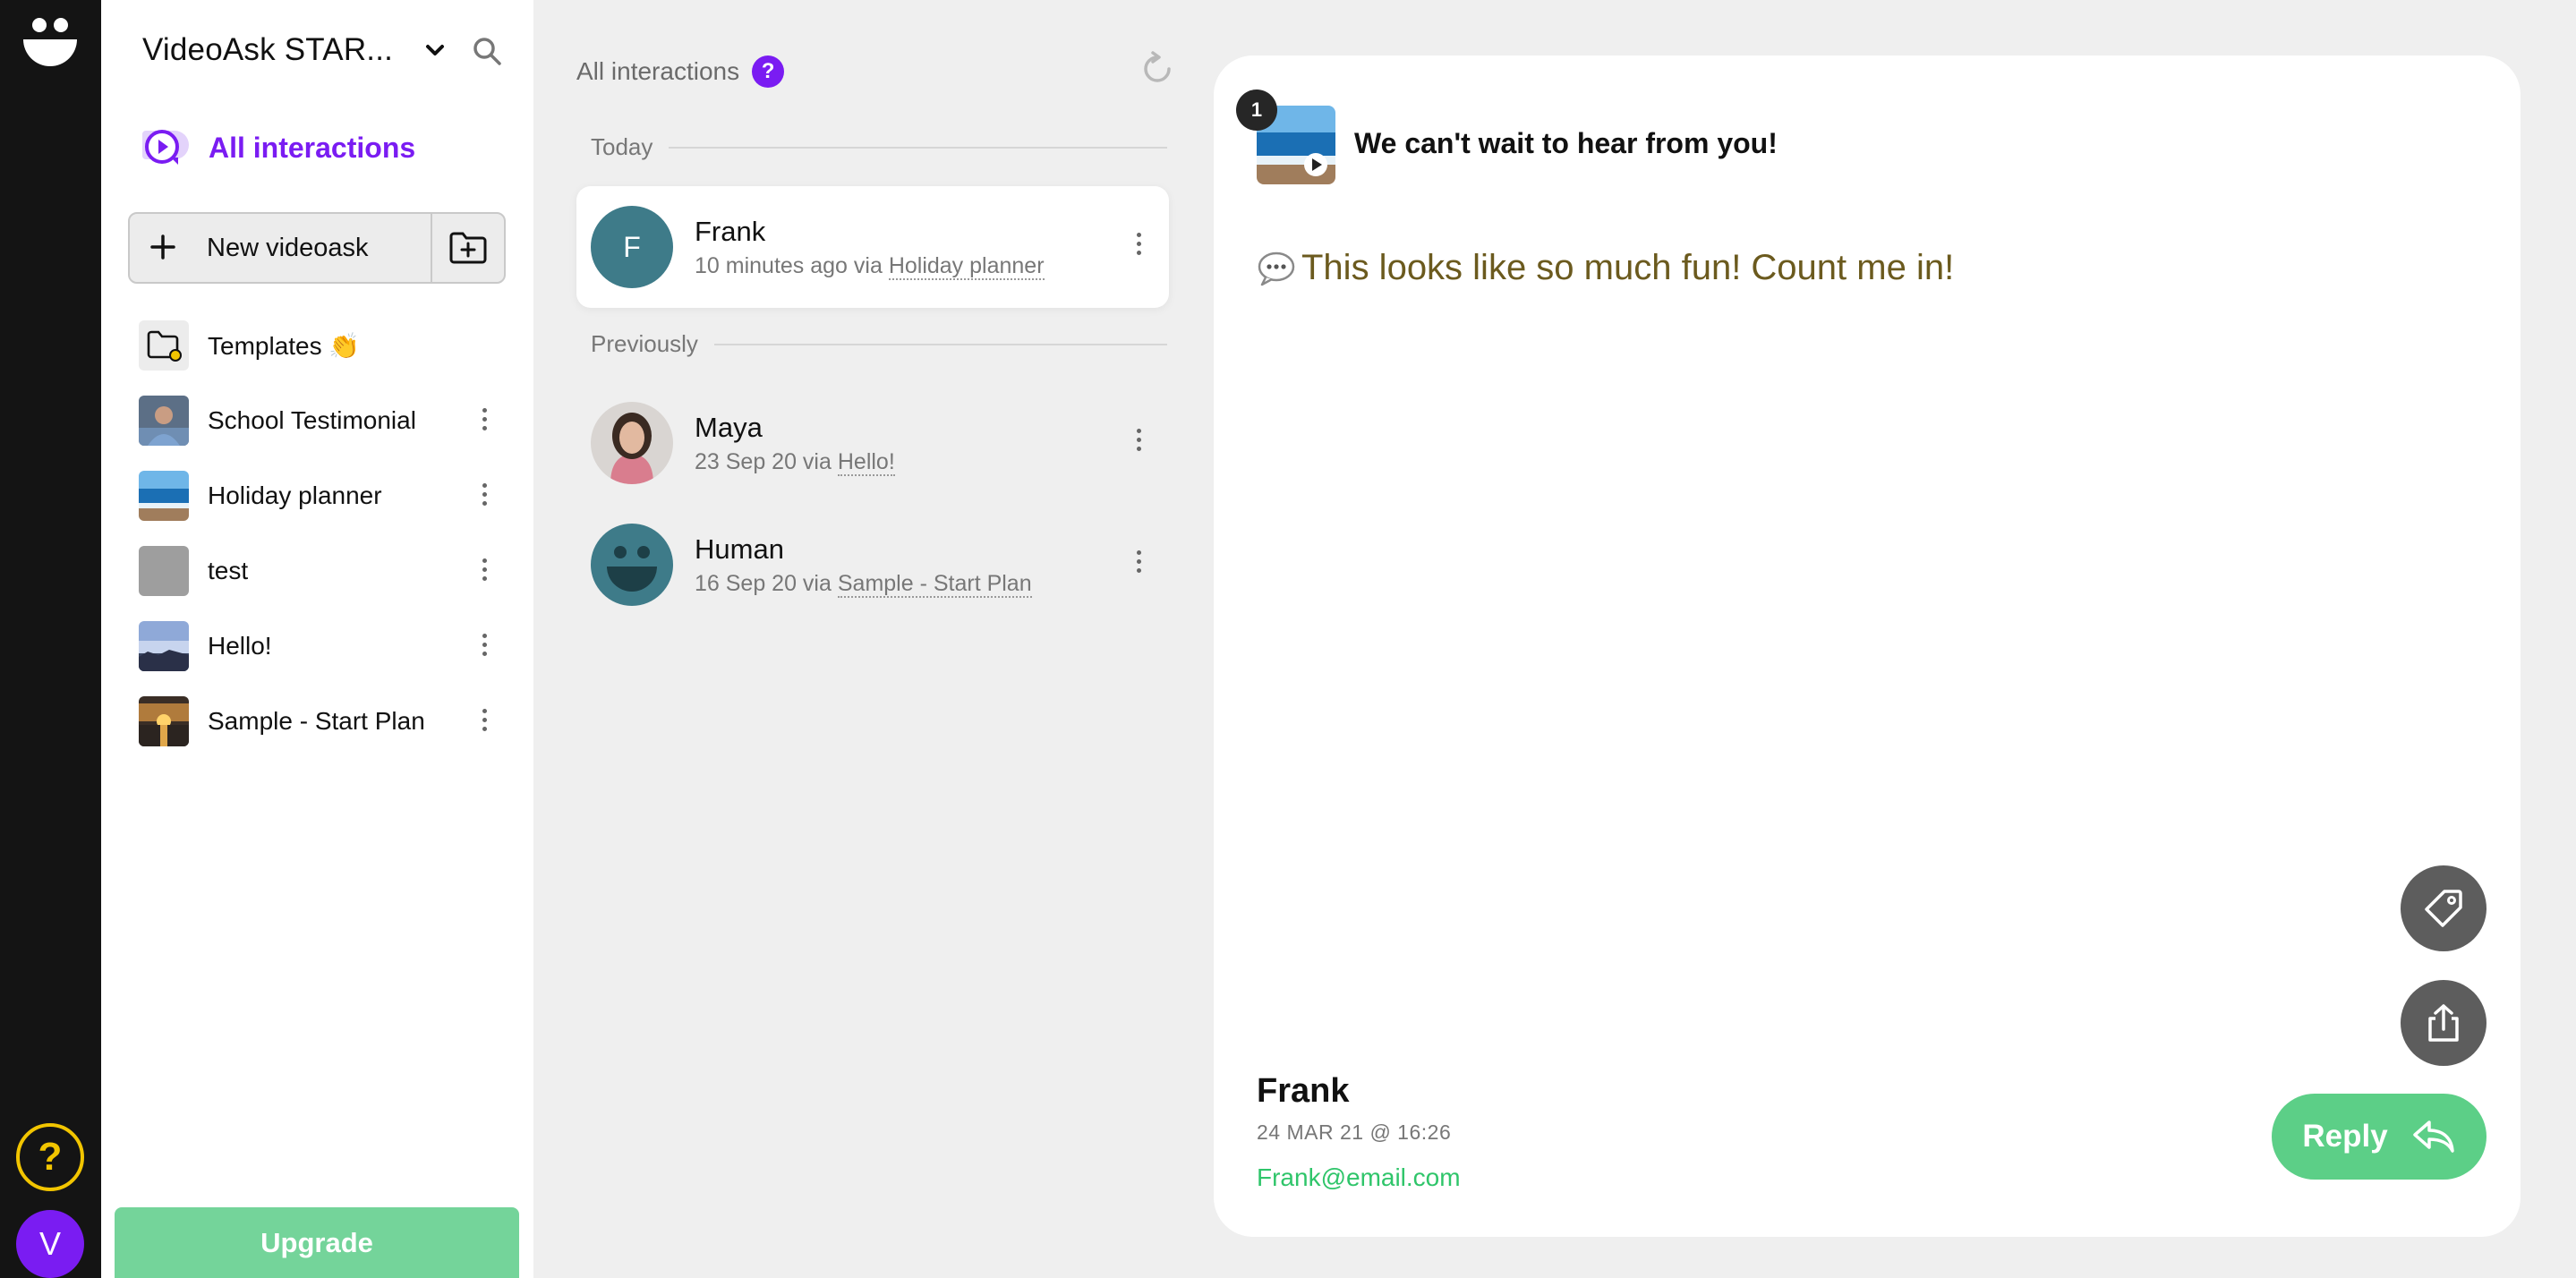  I want to click on via-link: Holiday planner, so click(966, 266).